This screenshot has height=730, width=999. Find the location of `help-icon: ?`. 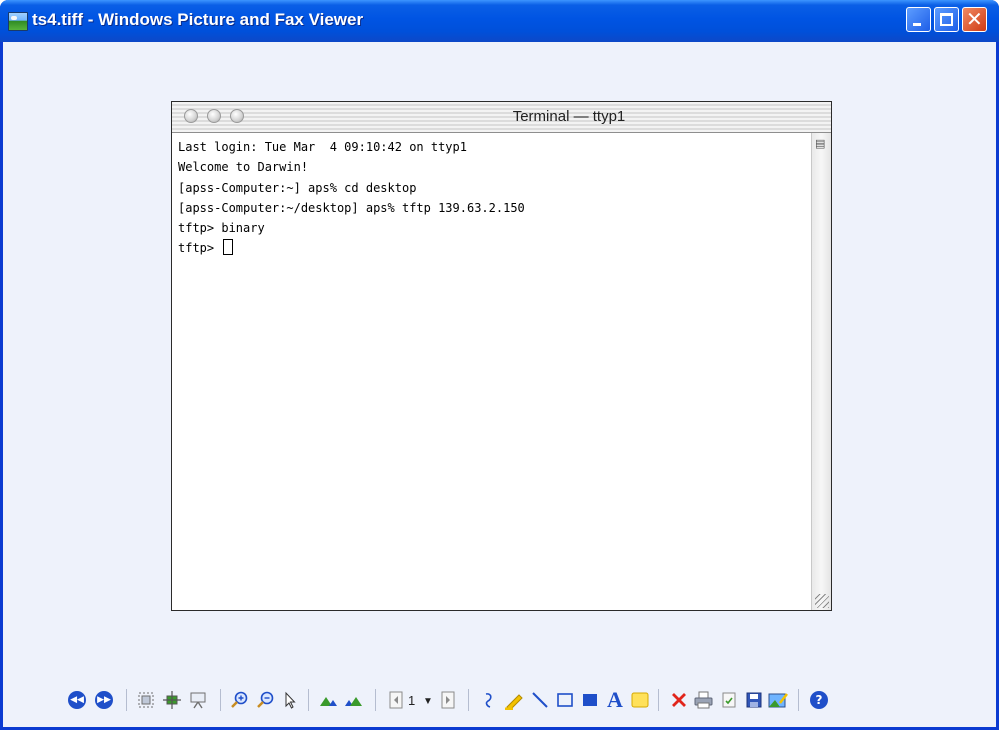

help-icon: ? is located at coordinates (819, 700).